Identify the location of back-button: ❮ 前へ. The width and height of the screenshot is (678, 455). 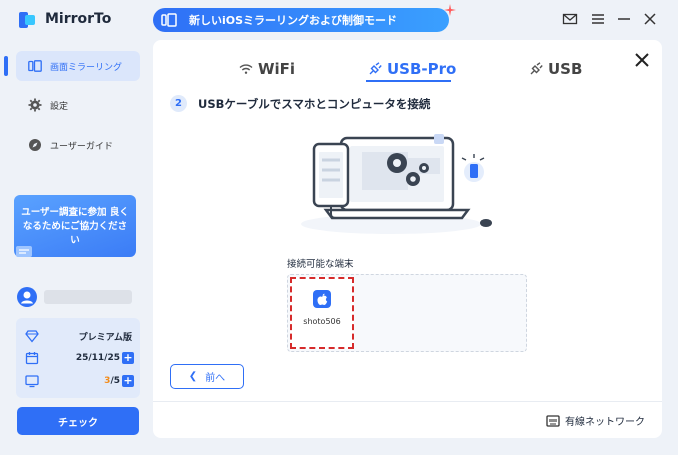
(207, 376).